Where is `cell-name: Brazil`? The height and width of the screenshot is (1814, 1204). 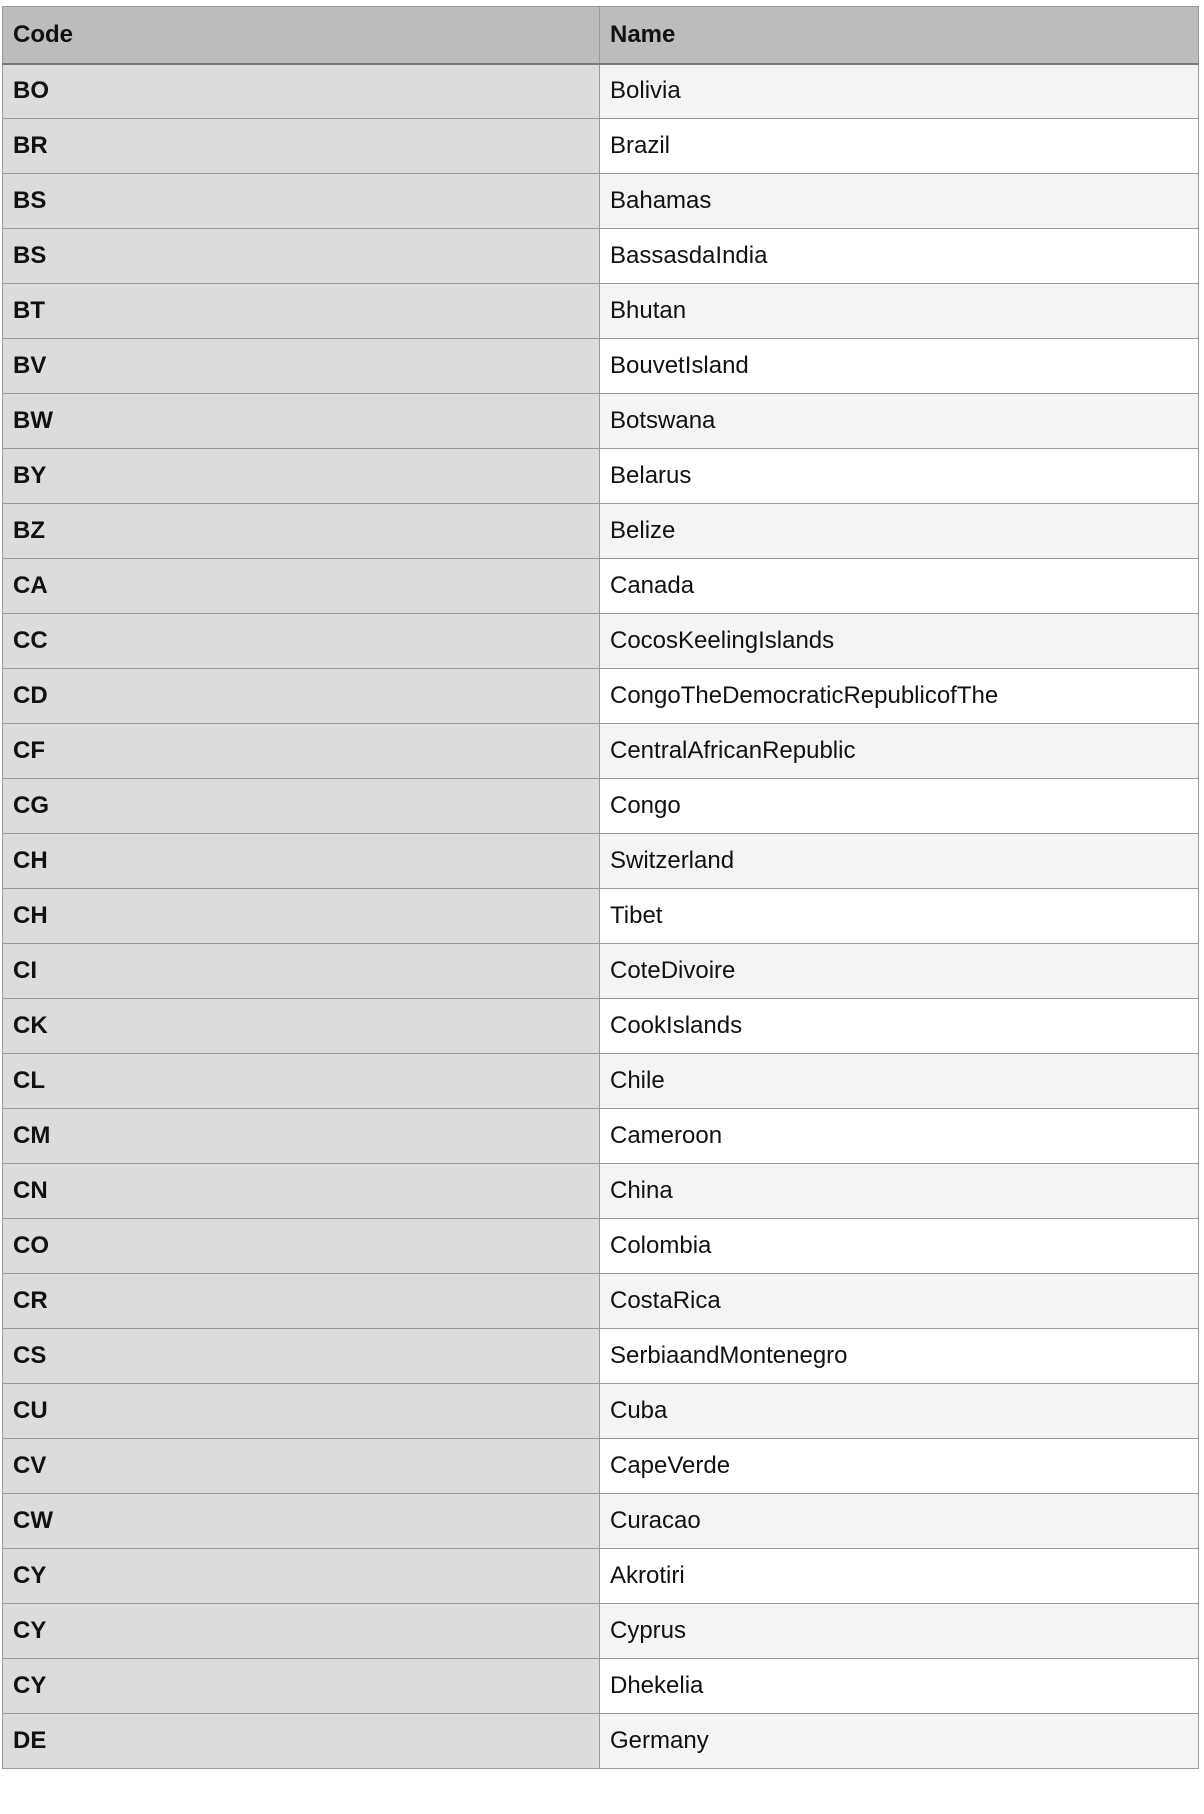
cell-name: Brazil is located at coordinates (899, 146).